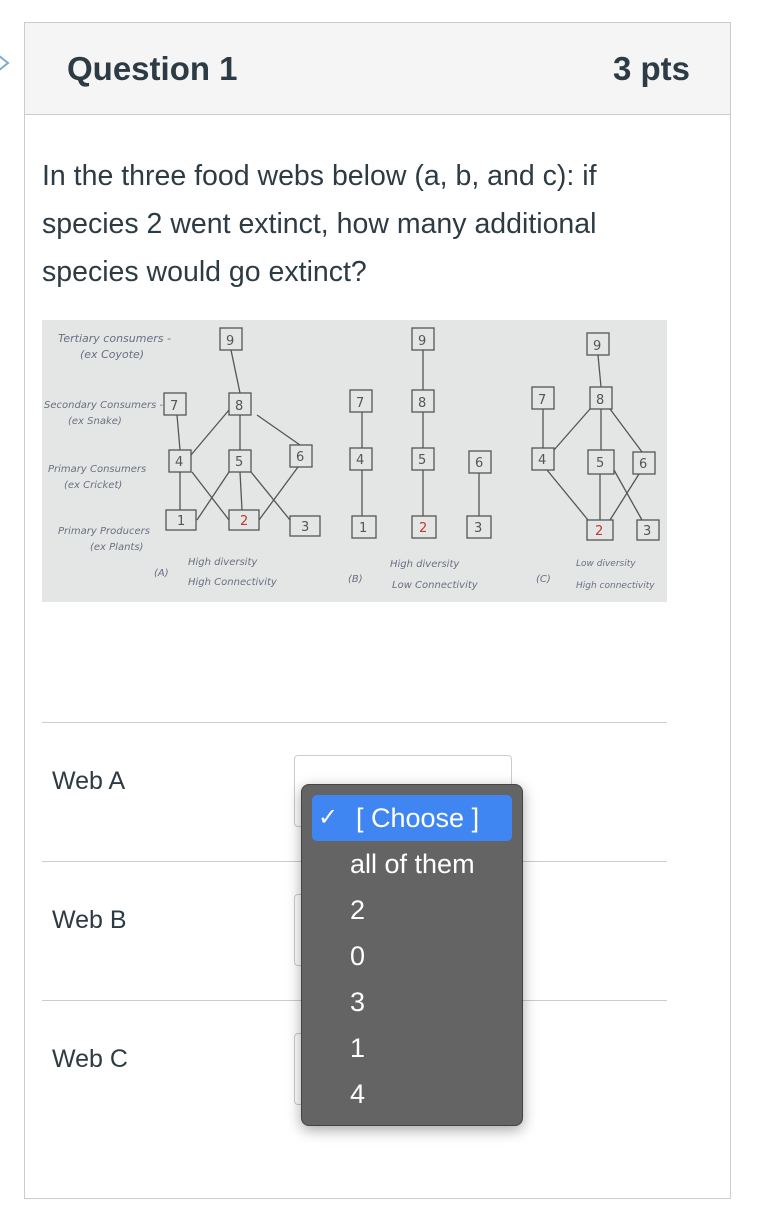 The height and width of the screenshot is (1226, 770). Describe the element at coordinates (89, 920) in the screenshot. I see `answer-label-web-b: Web B` at that location.